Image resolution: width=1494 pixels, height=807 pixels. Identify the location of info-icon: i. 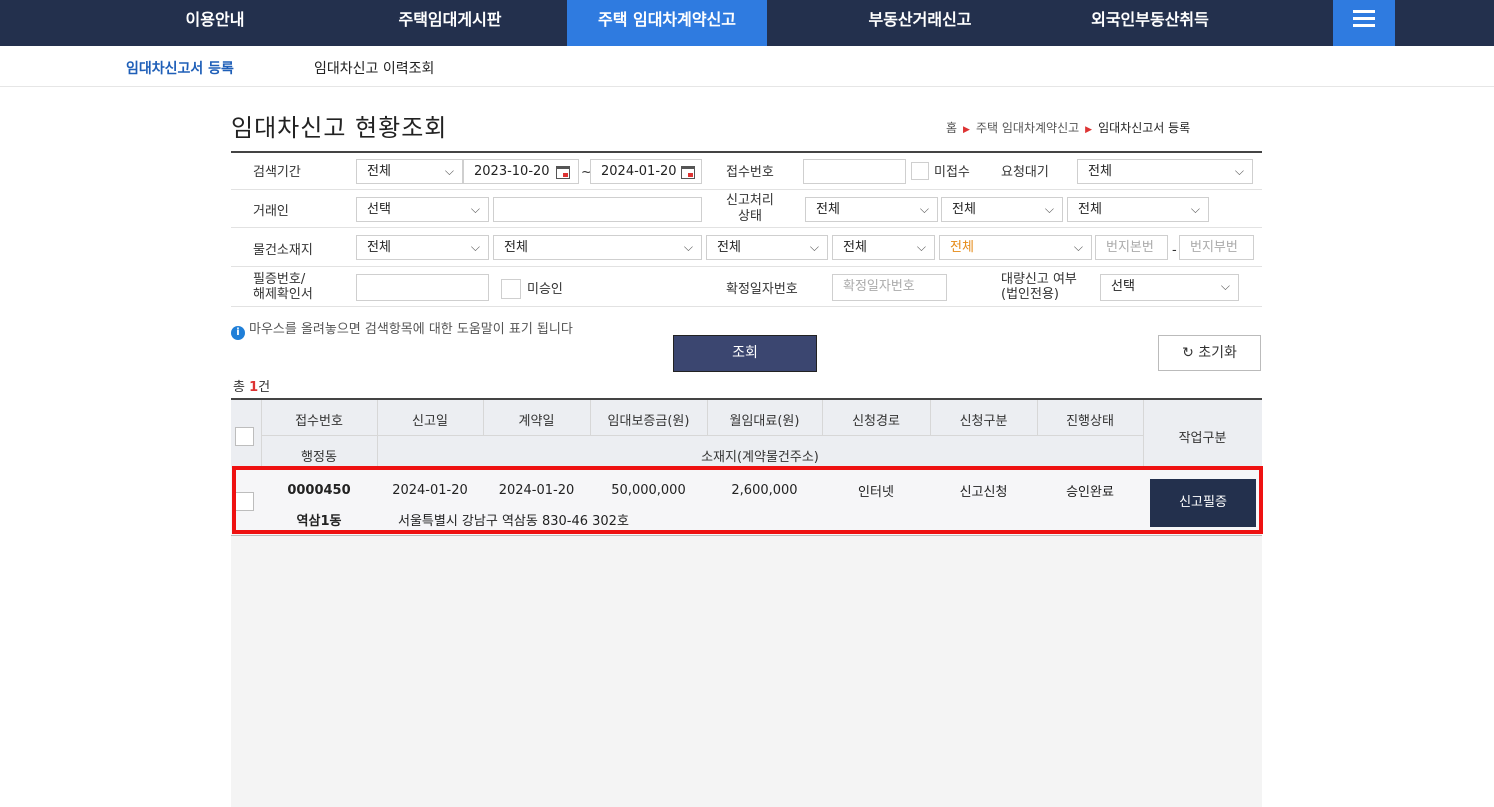
(238, 333).